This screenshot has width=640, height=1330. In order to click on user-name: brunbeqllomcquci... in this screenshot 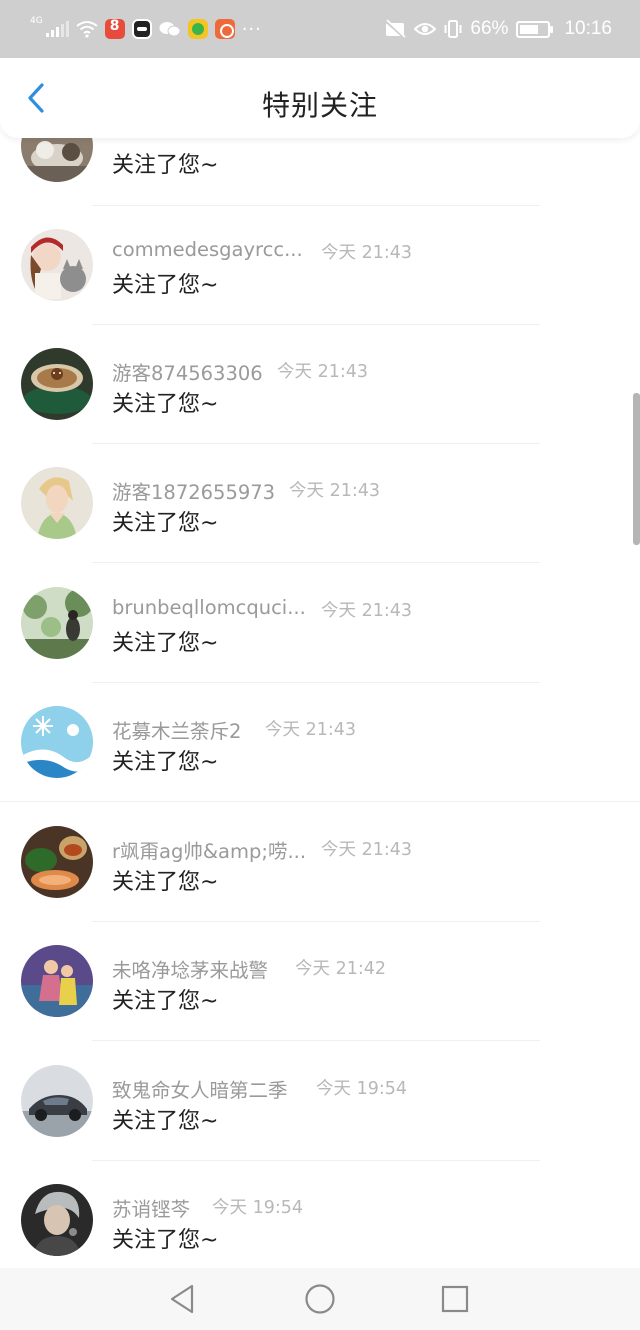, I will do `click(209, 607)`.